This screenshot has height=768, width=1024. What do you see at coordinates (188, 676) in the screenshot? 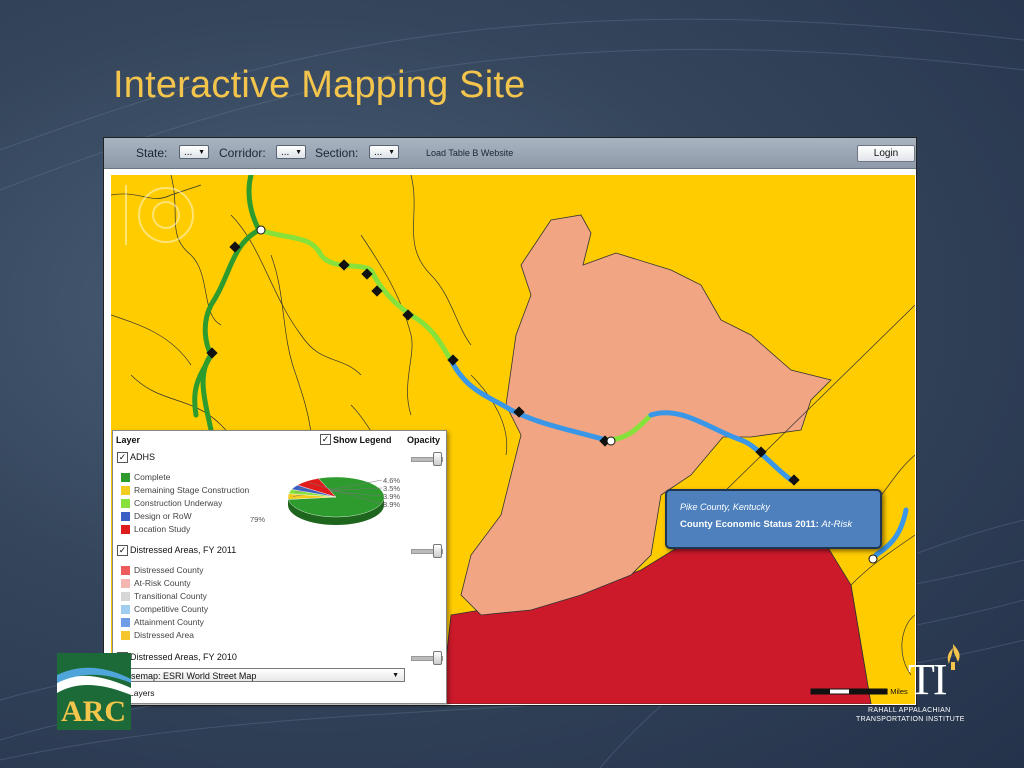
I see `basemap-select-value: Basemap: ESRI World Street Map` at bounding box center [188, 676].